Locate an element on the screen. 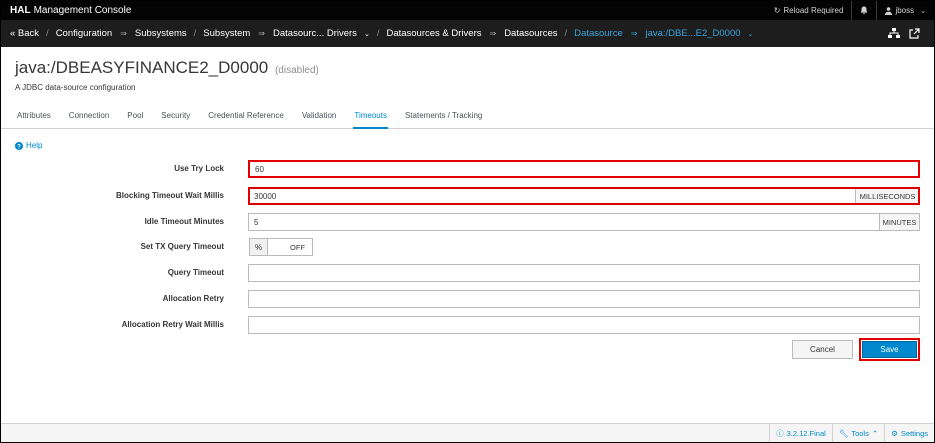 The height and width of the screenshot is (443, 935). form-row-allocation-retry: Allocation Retry is located at coordinates (467, 299).